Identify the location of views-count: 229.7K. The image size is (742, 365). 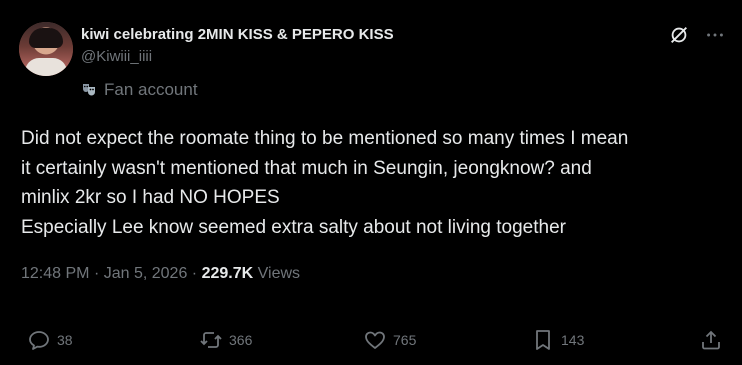
(227, 273).